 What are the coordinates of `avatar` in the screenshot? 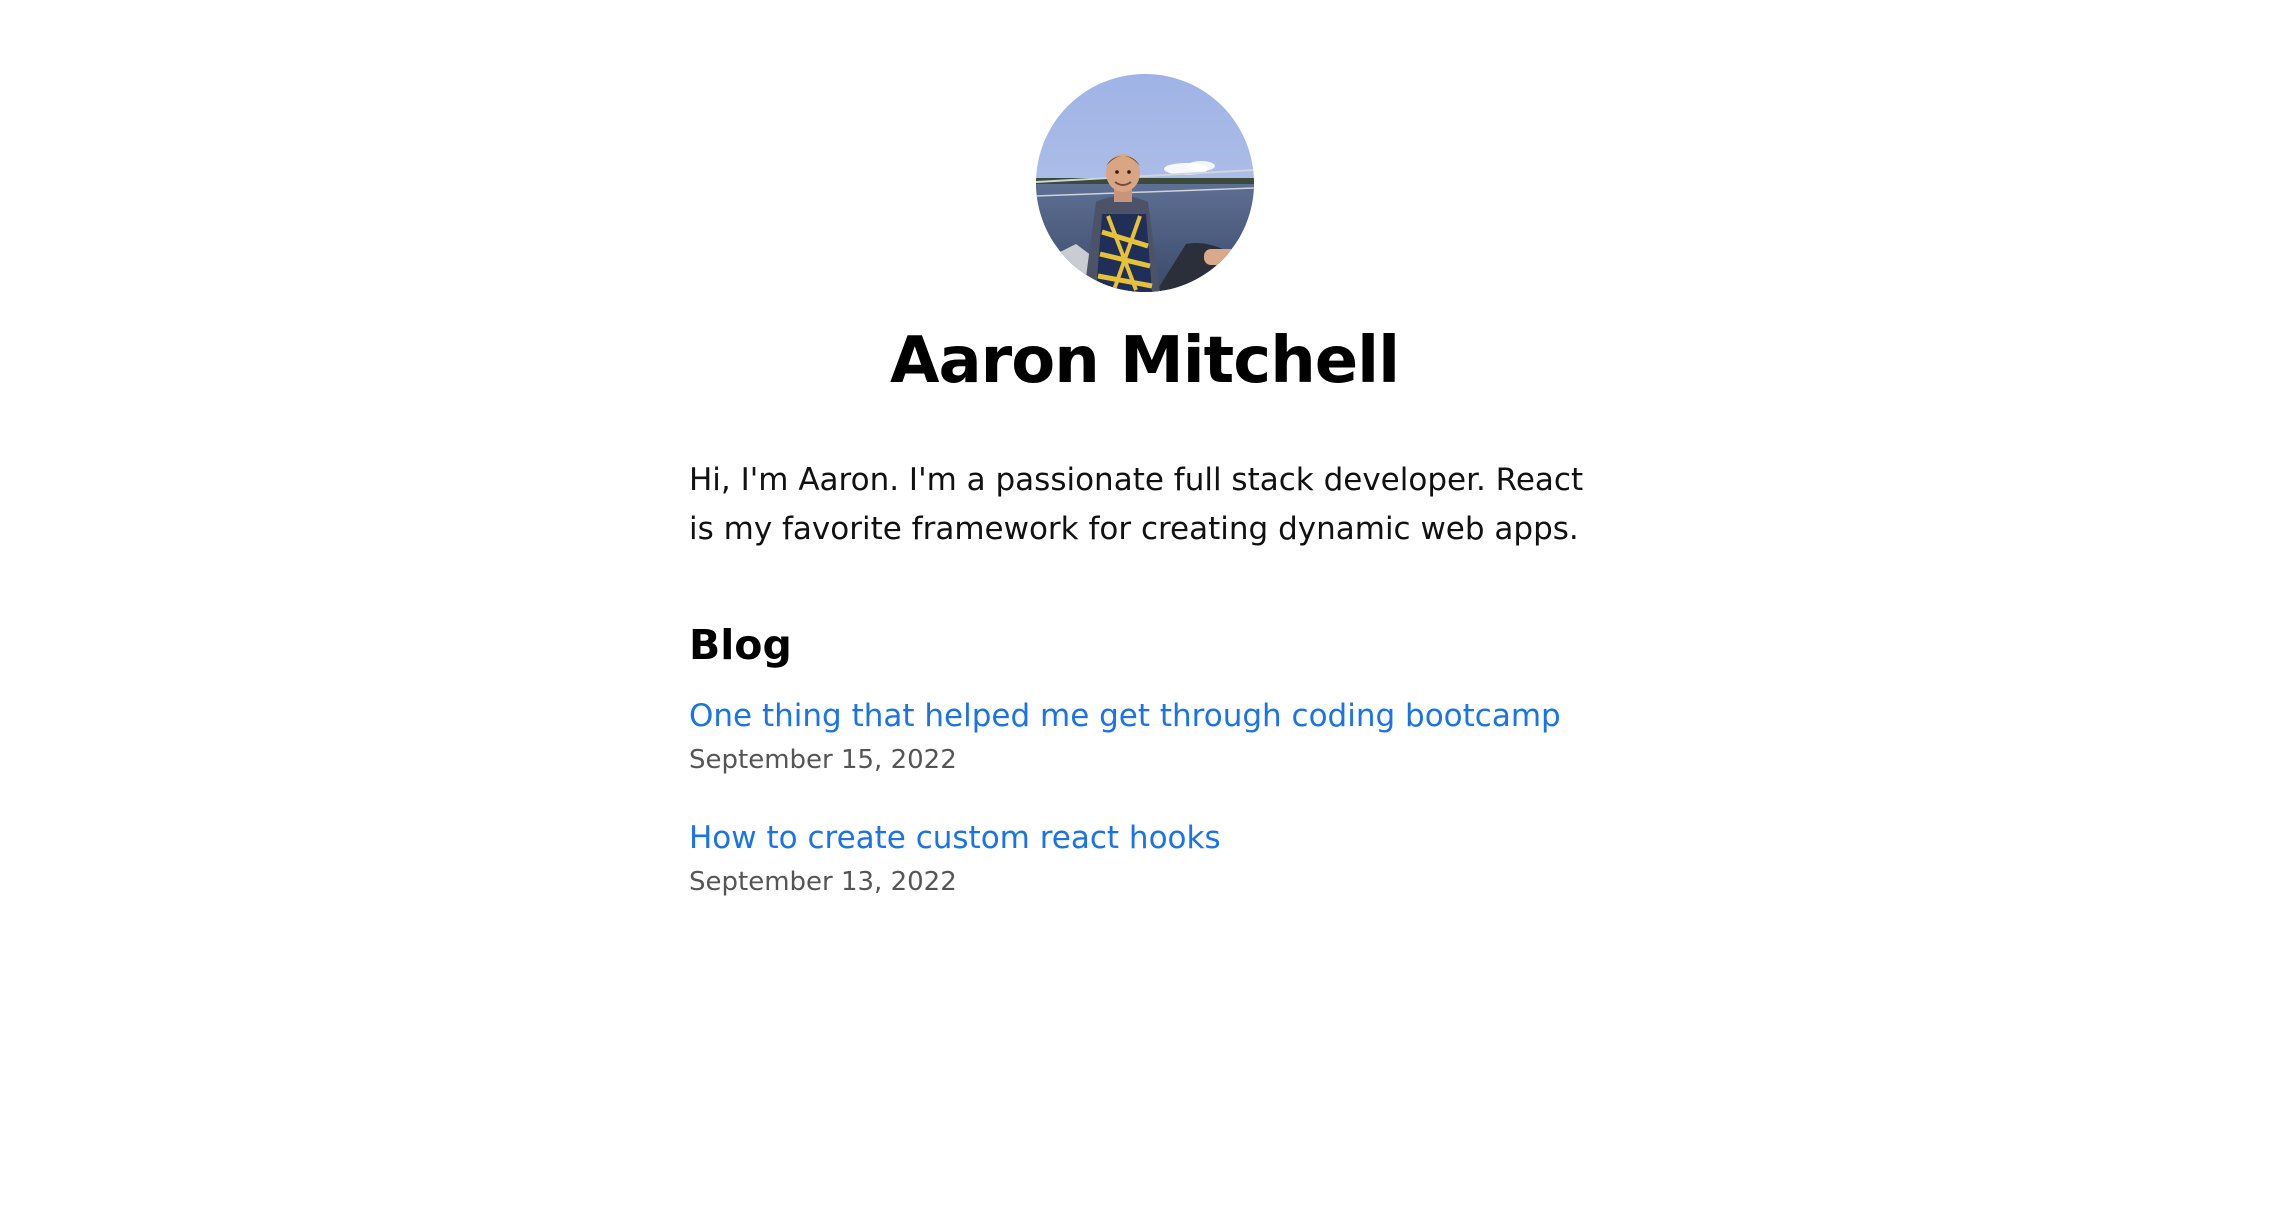 It's located at (1144, 183).